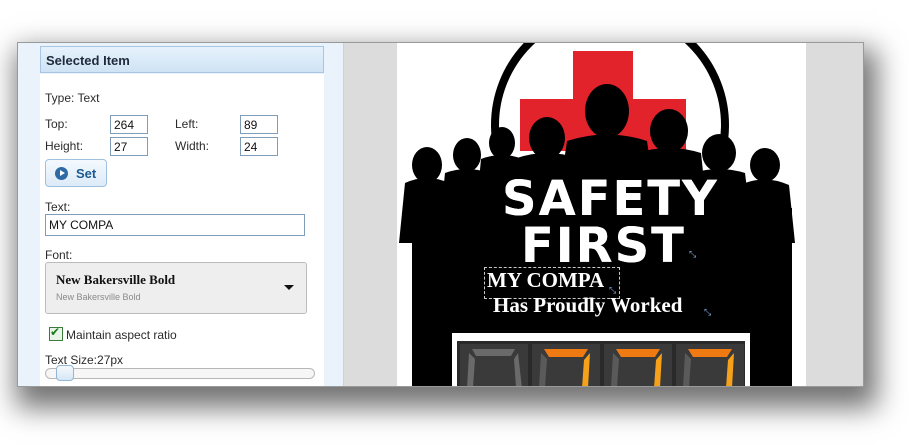 This screenshot has height=445, width=909. I want to click on width-label: Width:, so click(192, 146).